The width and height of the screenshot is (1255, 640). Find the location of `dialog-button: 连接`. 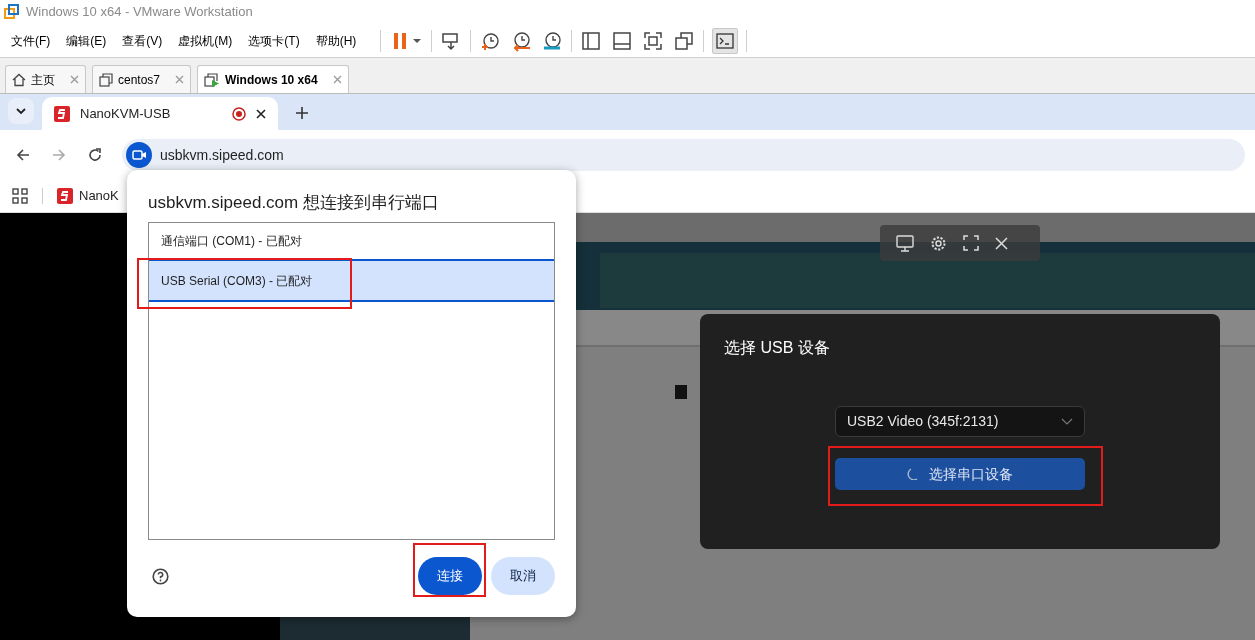

dialog-button: 连接 is located at coordinates (450, 576).